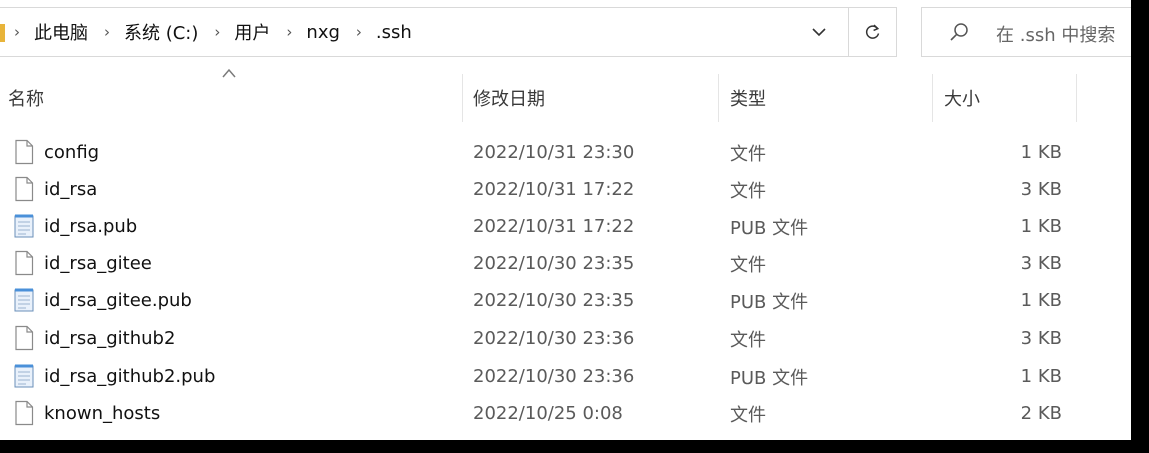 Image resolution: width=1149 pixels, height=453 pixels. I want to click on breadcrumb-users: 用户, so click(252, 32).